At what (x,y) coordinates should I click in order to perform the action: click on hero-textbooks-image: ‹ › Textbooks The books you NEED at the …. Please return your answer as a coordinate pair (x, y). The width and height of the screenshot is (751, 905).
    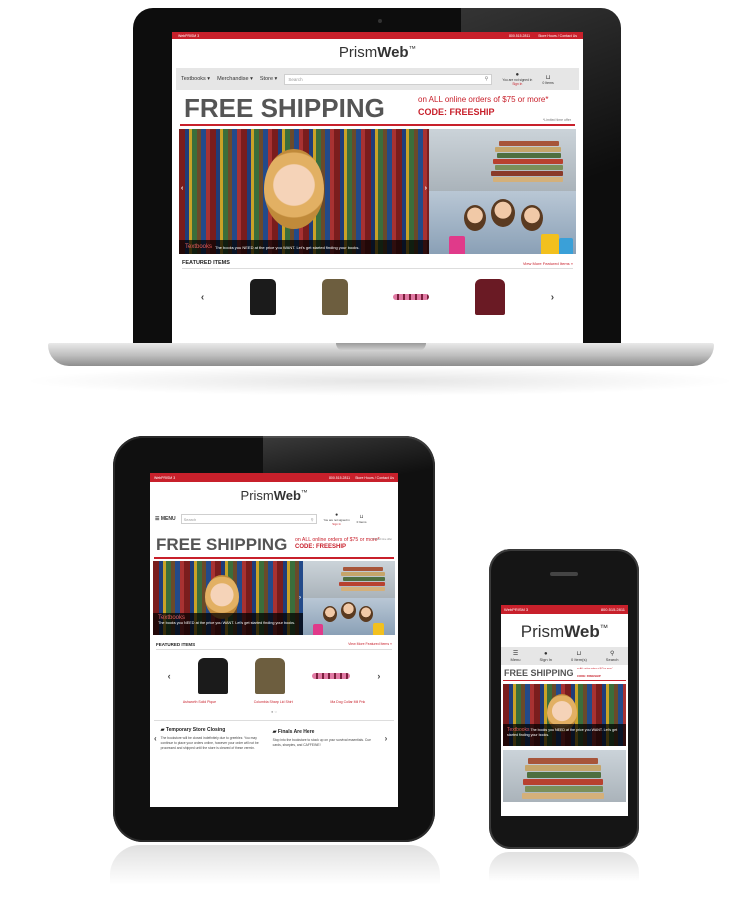
    Looking at the image, I should click on (304, 191).